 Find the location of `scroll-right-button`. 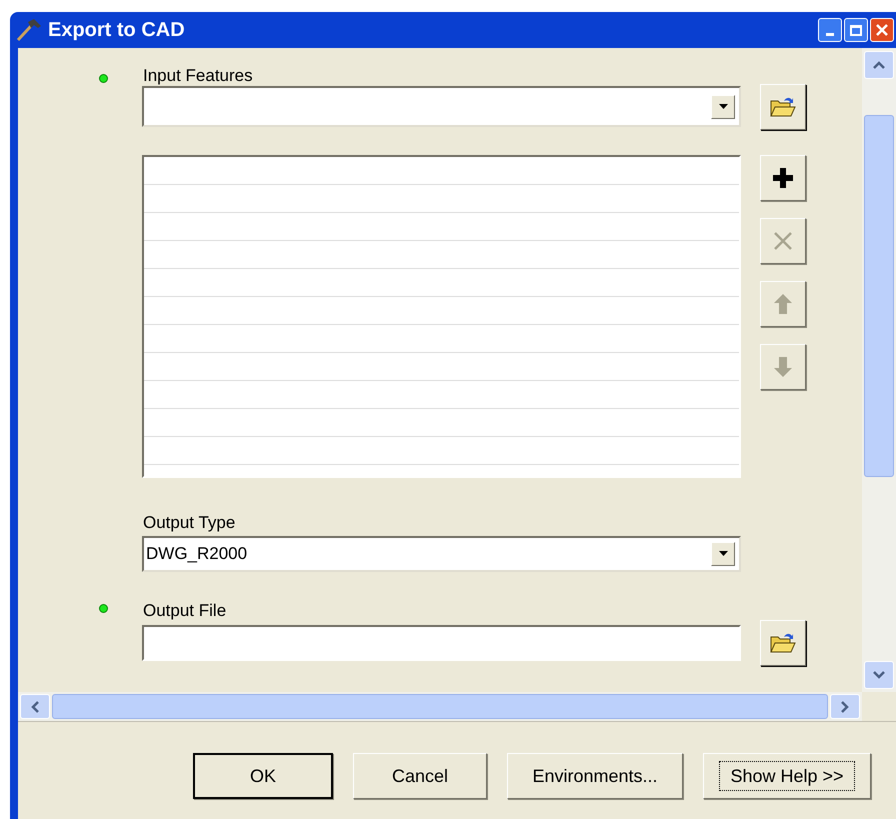

scroll-right-button is located at coordinates (845, 706).